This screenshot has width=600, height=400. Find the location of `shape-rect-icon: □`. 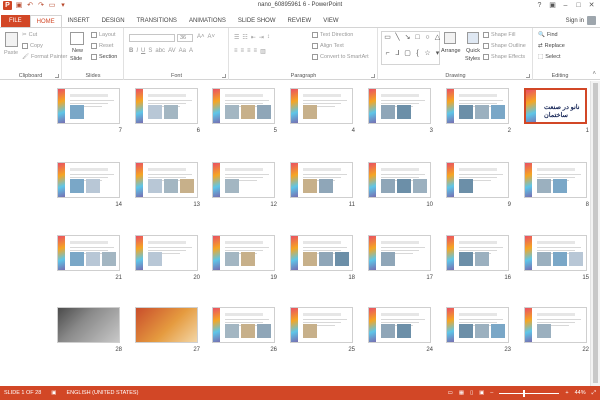

shape-rect-icon: □ is located at coordinates (417, 40).